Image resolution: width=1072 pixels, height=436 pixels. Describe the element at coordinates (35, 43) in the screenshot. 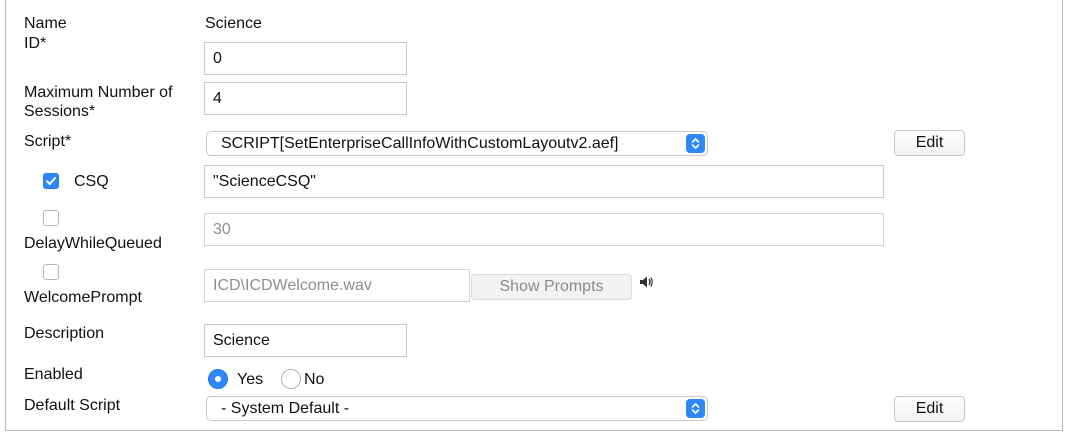

I see `id-label: ID*` at that location.